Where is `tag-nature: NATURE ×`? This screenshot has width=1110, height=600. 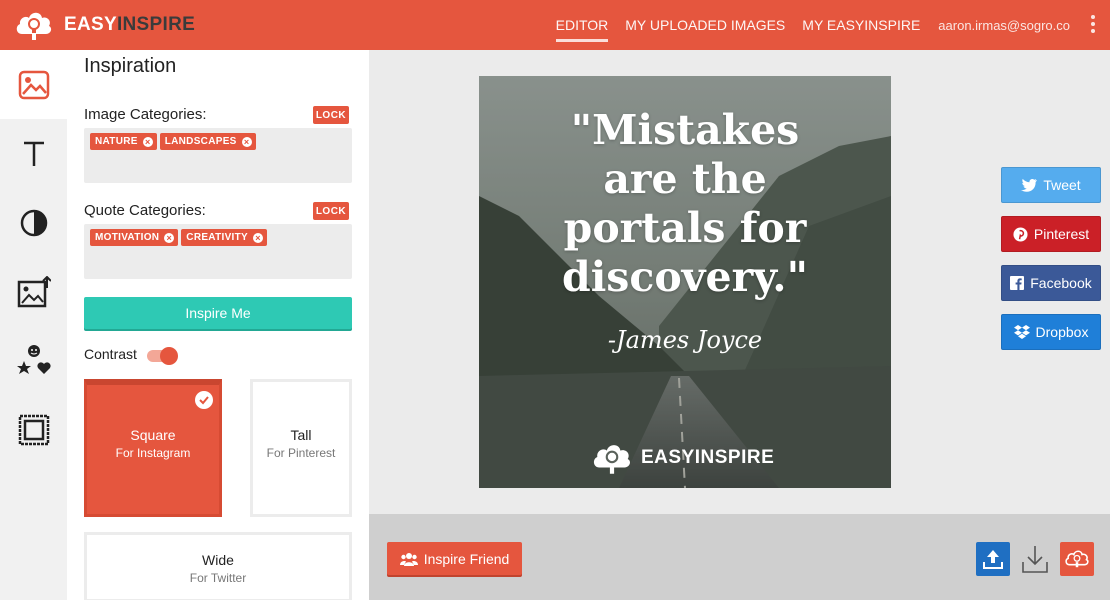
tag-nature: NATURE × is located at coordinates (123, 141).